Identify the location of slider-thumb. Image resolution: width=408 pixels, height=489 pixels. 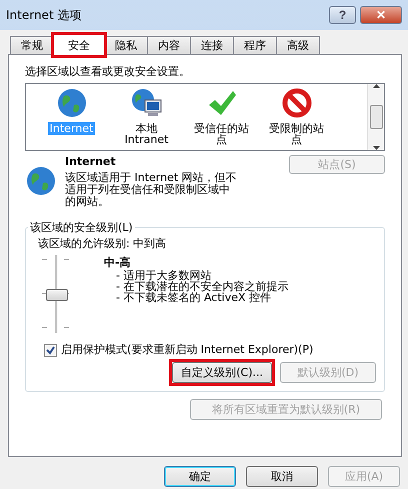
(57, 295).